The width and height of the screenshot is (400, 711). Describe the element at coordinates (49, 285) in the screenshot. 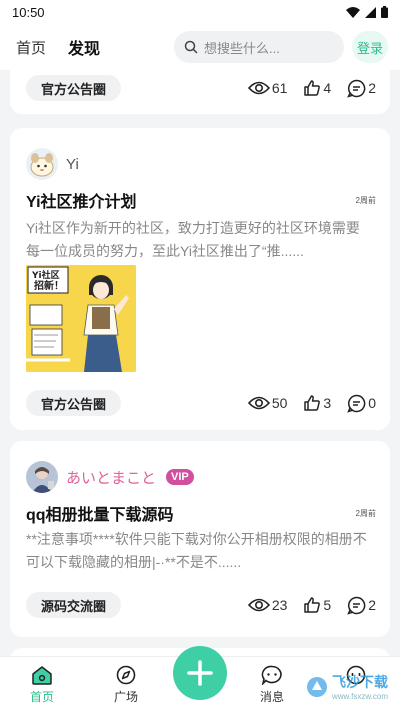

I see `image-caption: 招新！` at that location.